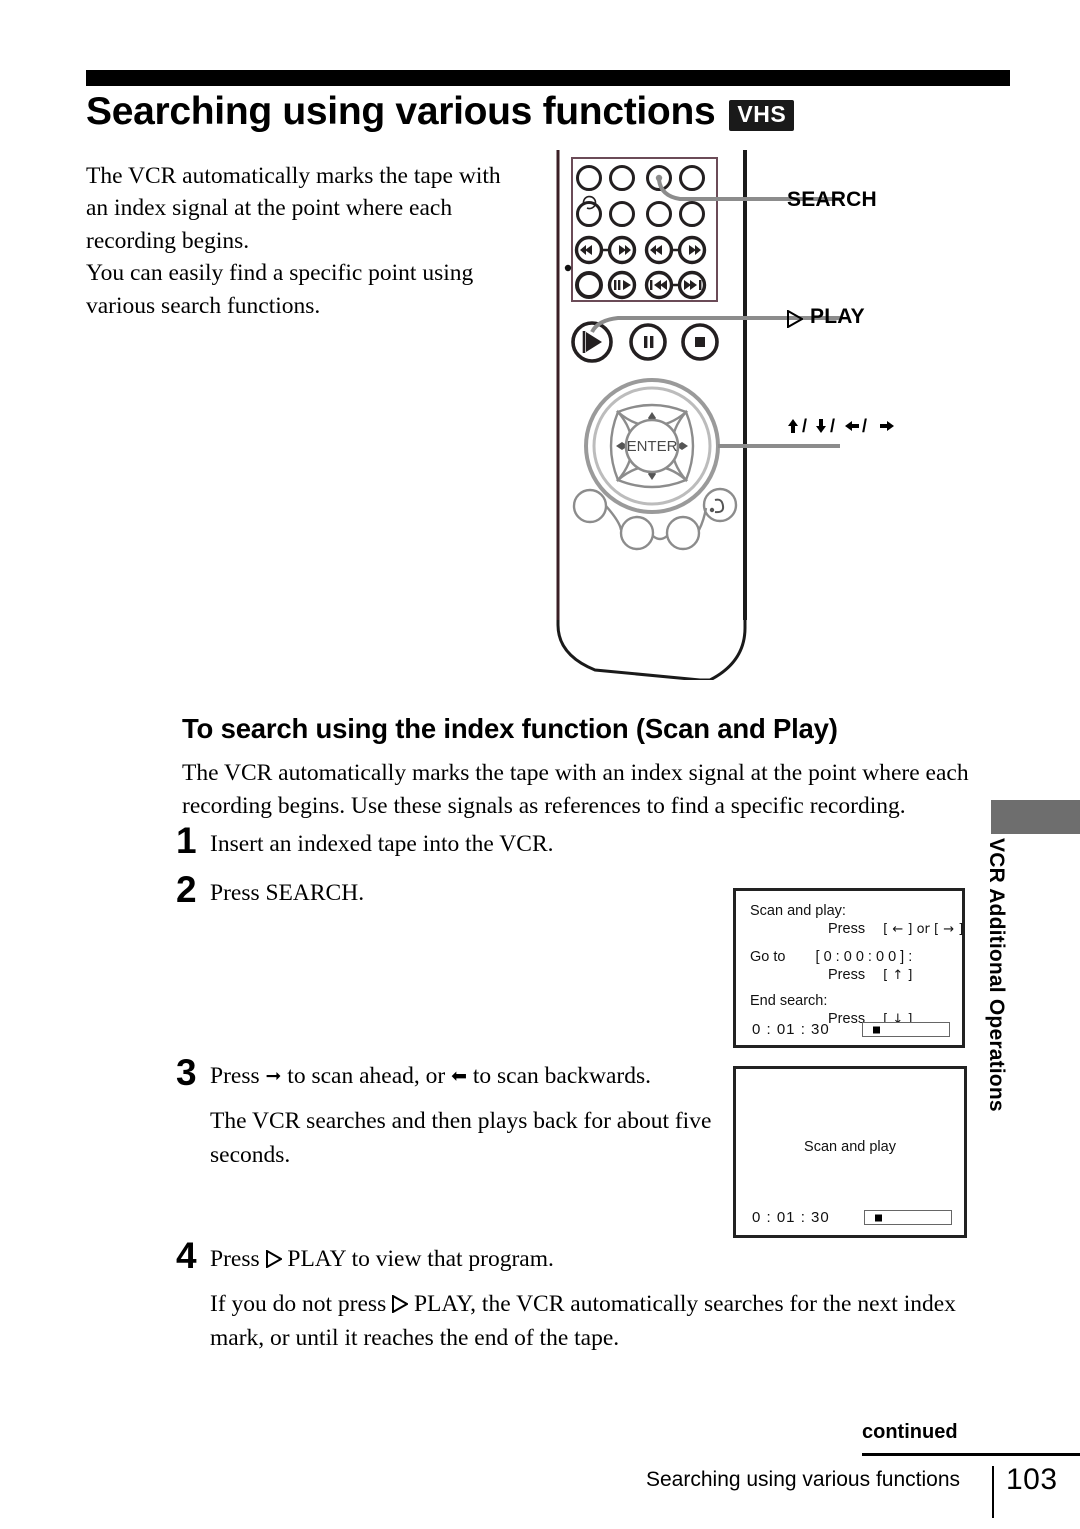  What do you see at coordinates (273, 1076) in the screenshot?
I see `right-arrow-icon: ➞` at bounding box center [273, 1076].